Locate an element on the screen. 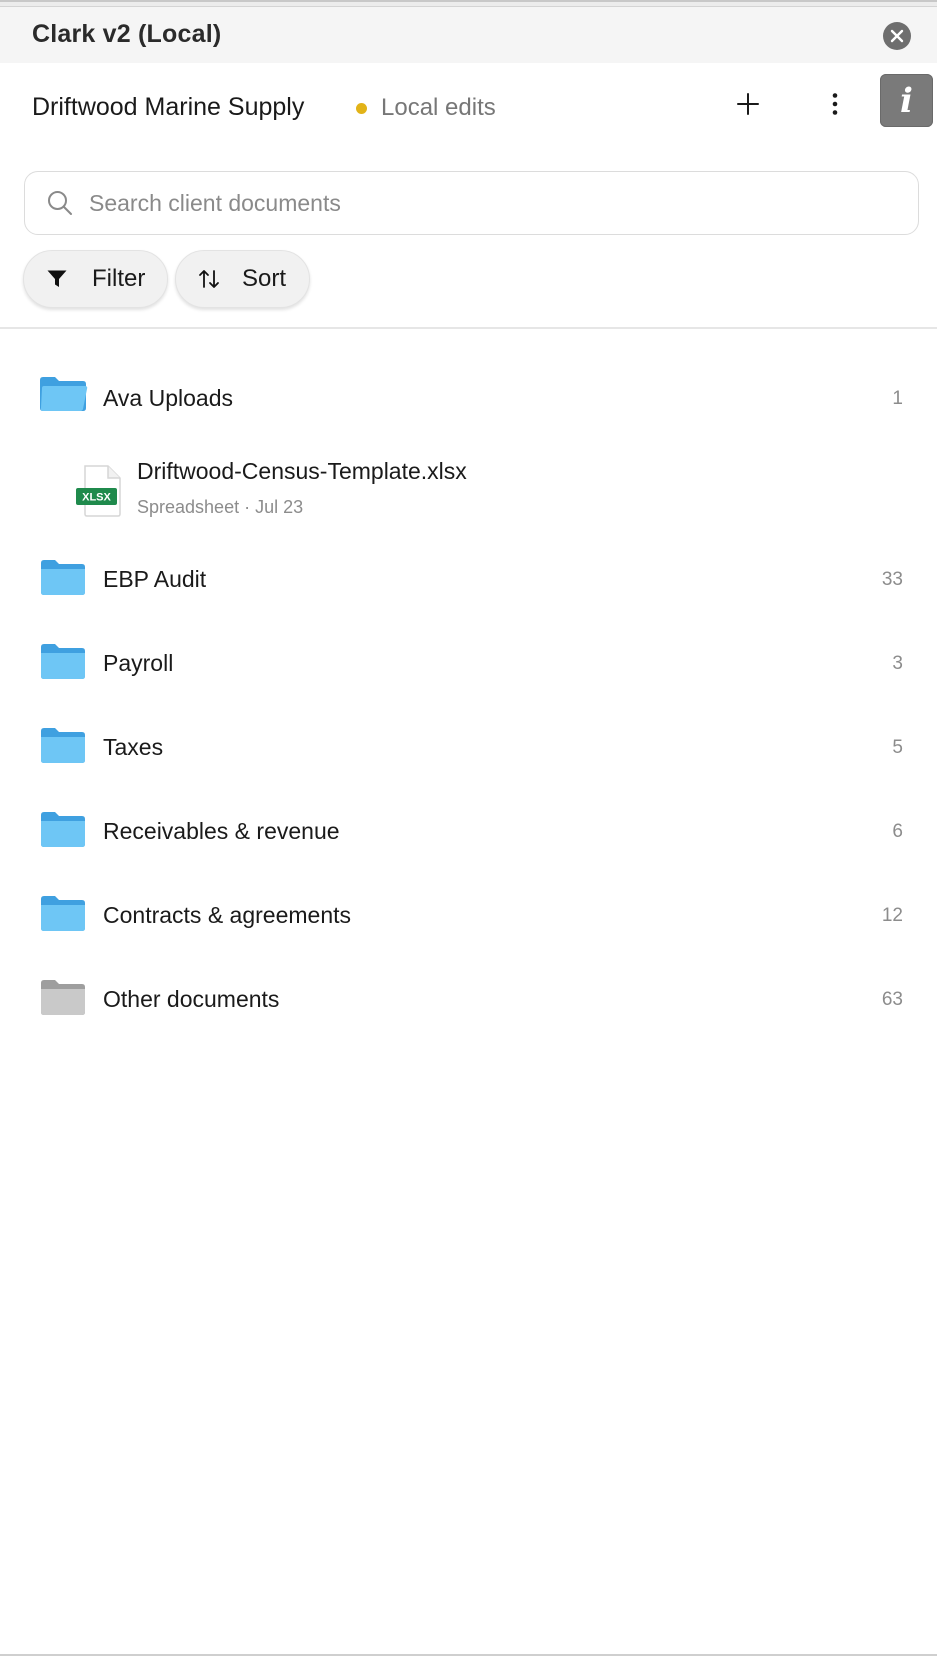 This screenshot has height=1657, width=937. folder-count: 5 is located at coordinates (897, 747).